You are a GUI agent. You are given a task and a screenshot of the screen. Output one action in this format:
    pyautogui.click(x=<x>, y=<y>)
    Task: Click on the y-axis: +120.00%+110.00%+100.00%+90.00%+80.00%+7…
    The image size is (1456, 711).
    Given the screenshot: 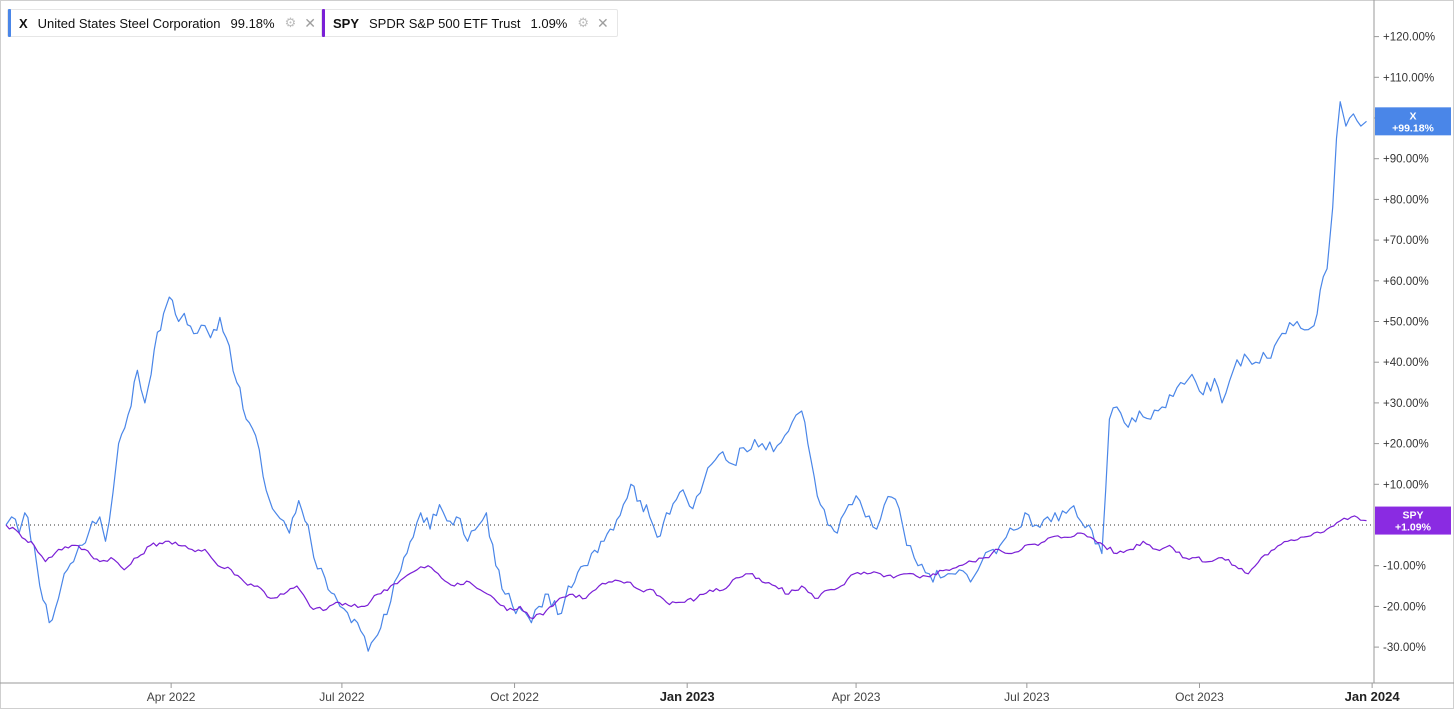 What is the action you would take?
    pyautogui.click(x=1404, y=341)
    